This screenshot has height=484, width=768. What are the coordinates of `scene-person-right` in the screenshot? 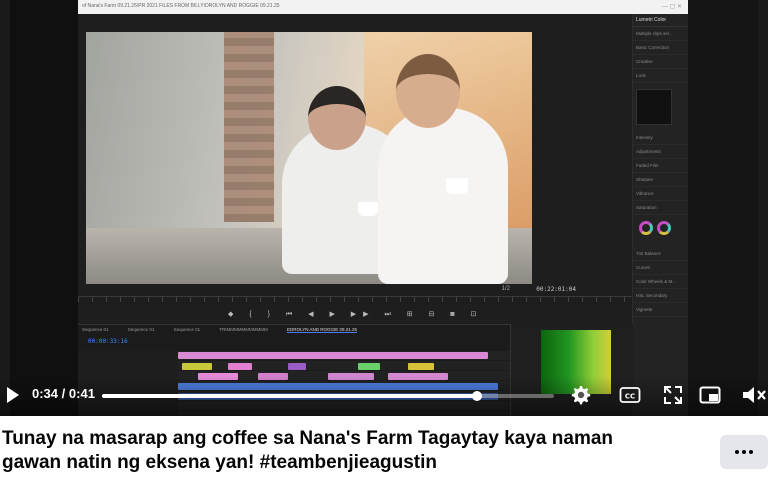 It's located at (443, 196).